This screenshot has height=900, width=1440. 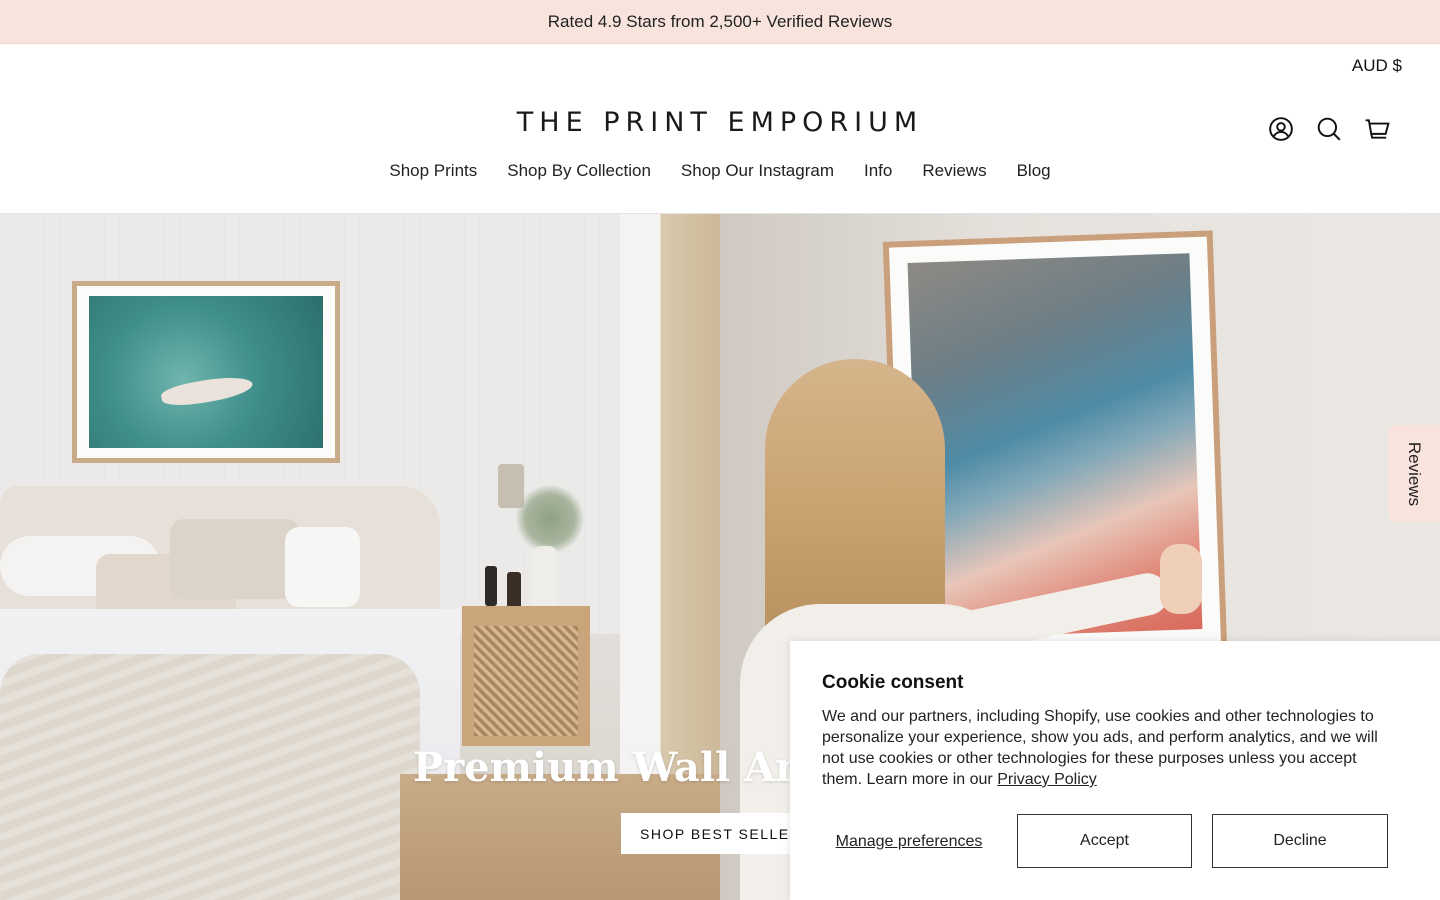 I want to click on reviews-tab-label: Reviews, so click(x=1415, y=473).